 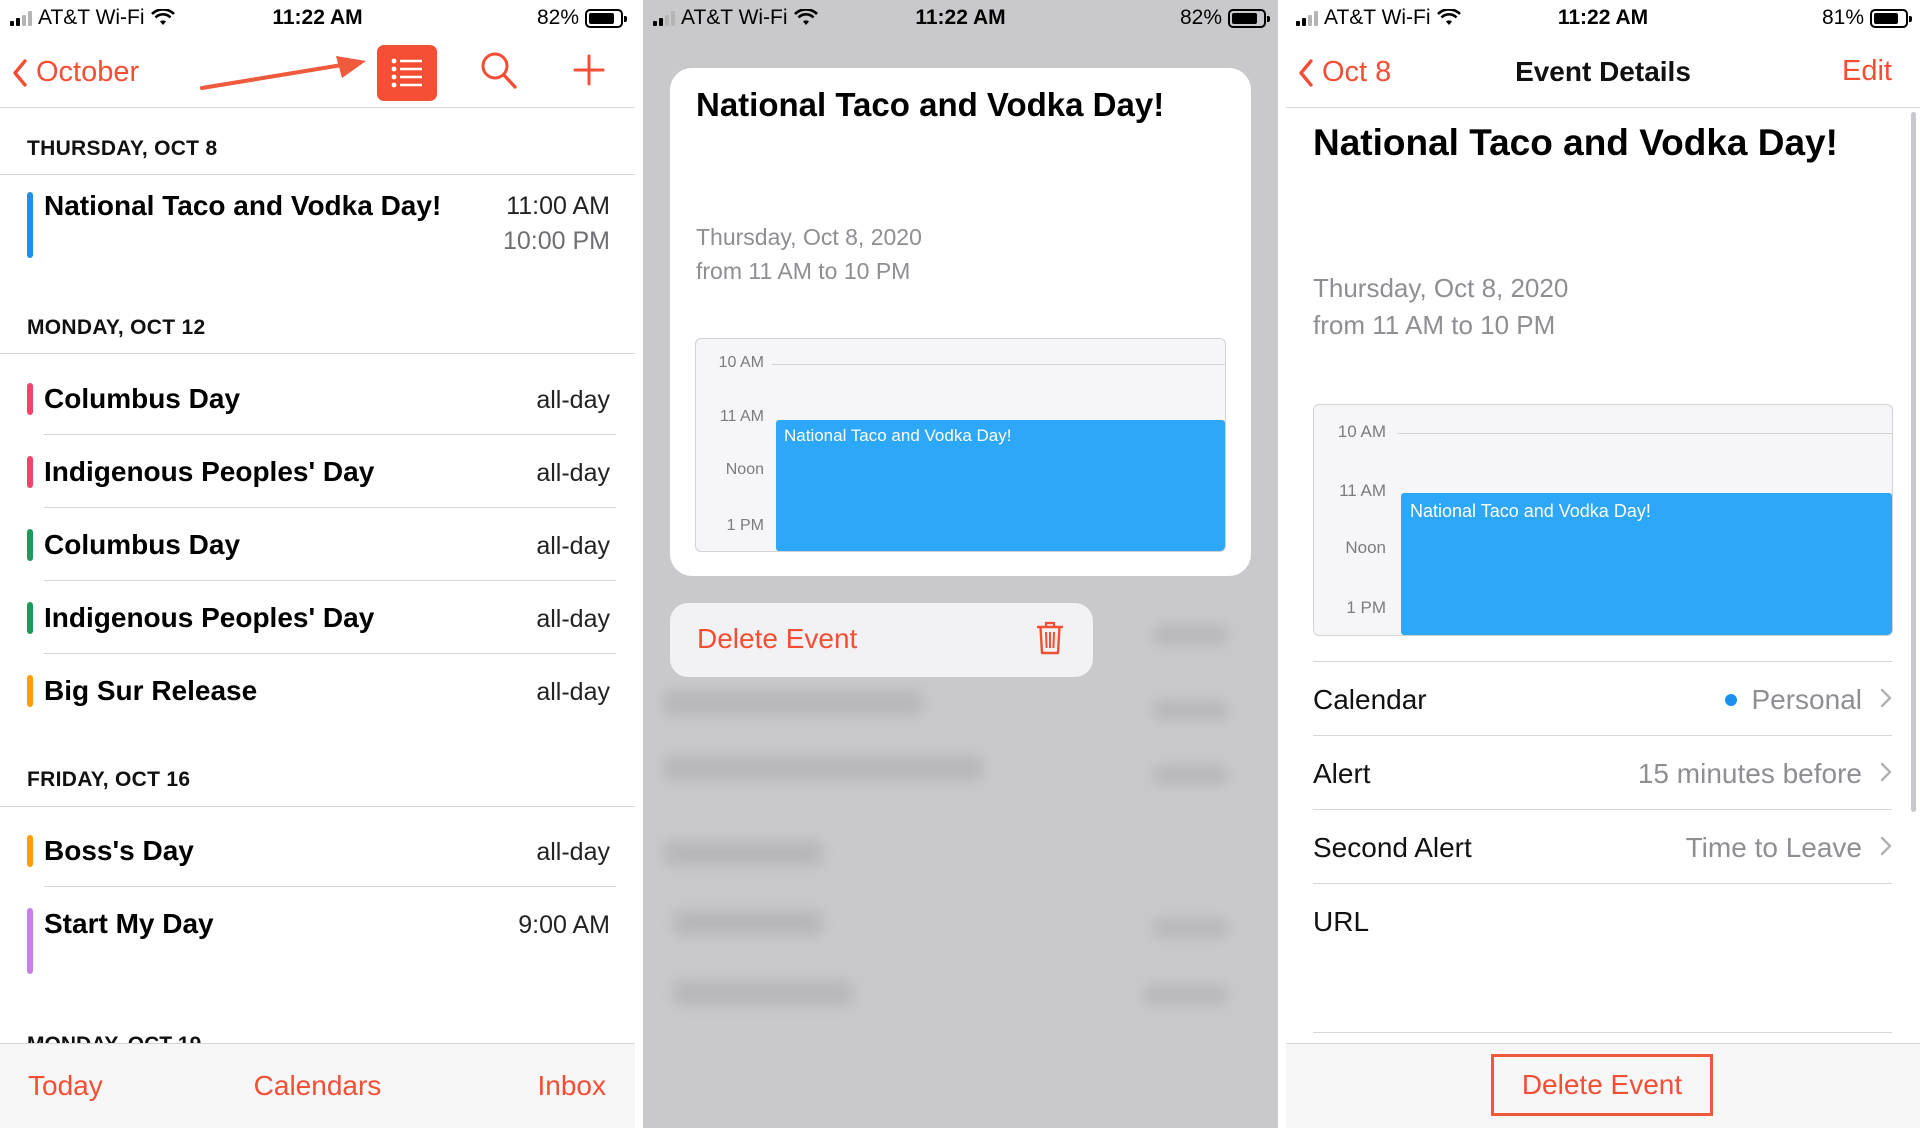 What do you see at coordinates (606, 18) in the screenshot?
I see `battery-icon` at bounding box center [606, 18].